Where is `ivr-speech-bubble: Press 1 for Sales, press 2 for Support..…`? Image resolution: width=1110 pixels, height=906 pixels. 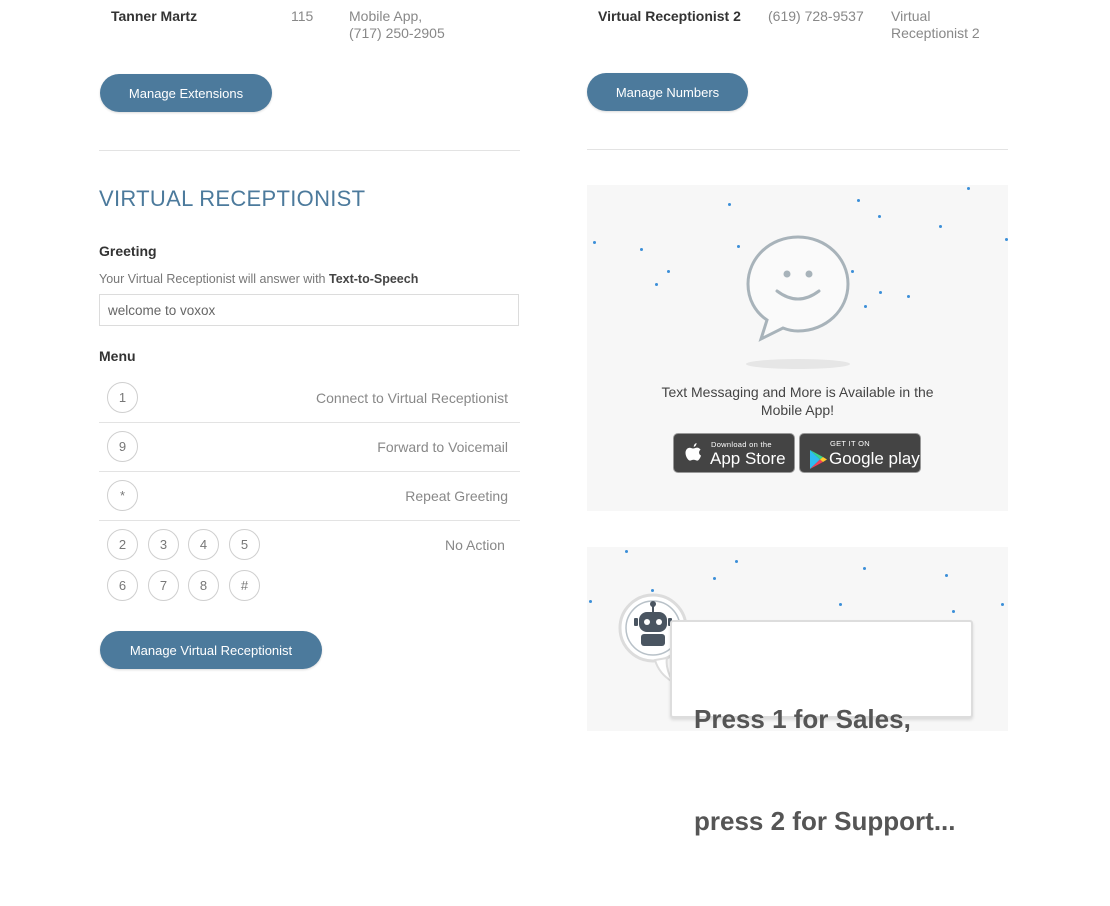 ivr-speech-bubble: Press 1 for Sales, press 2 for Support..… is located at coordinates (821, 728).